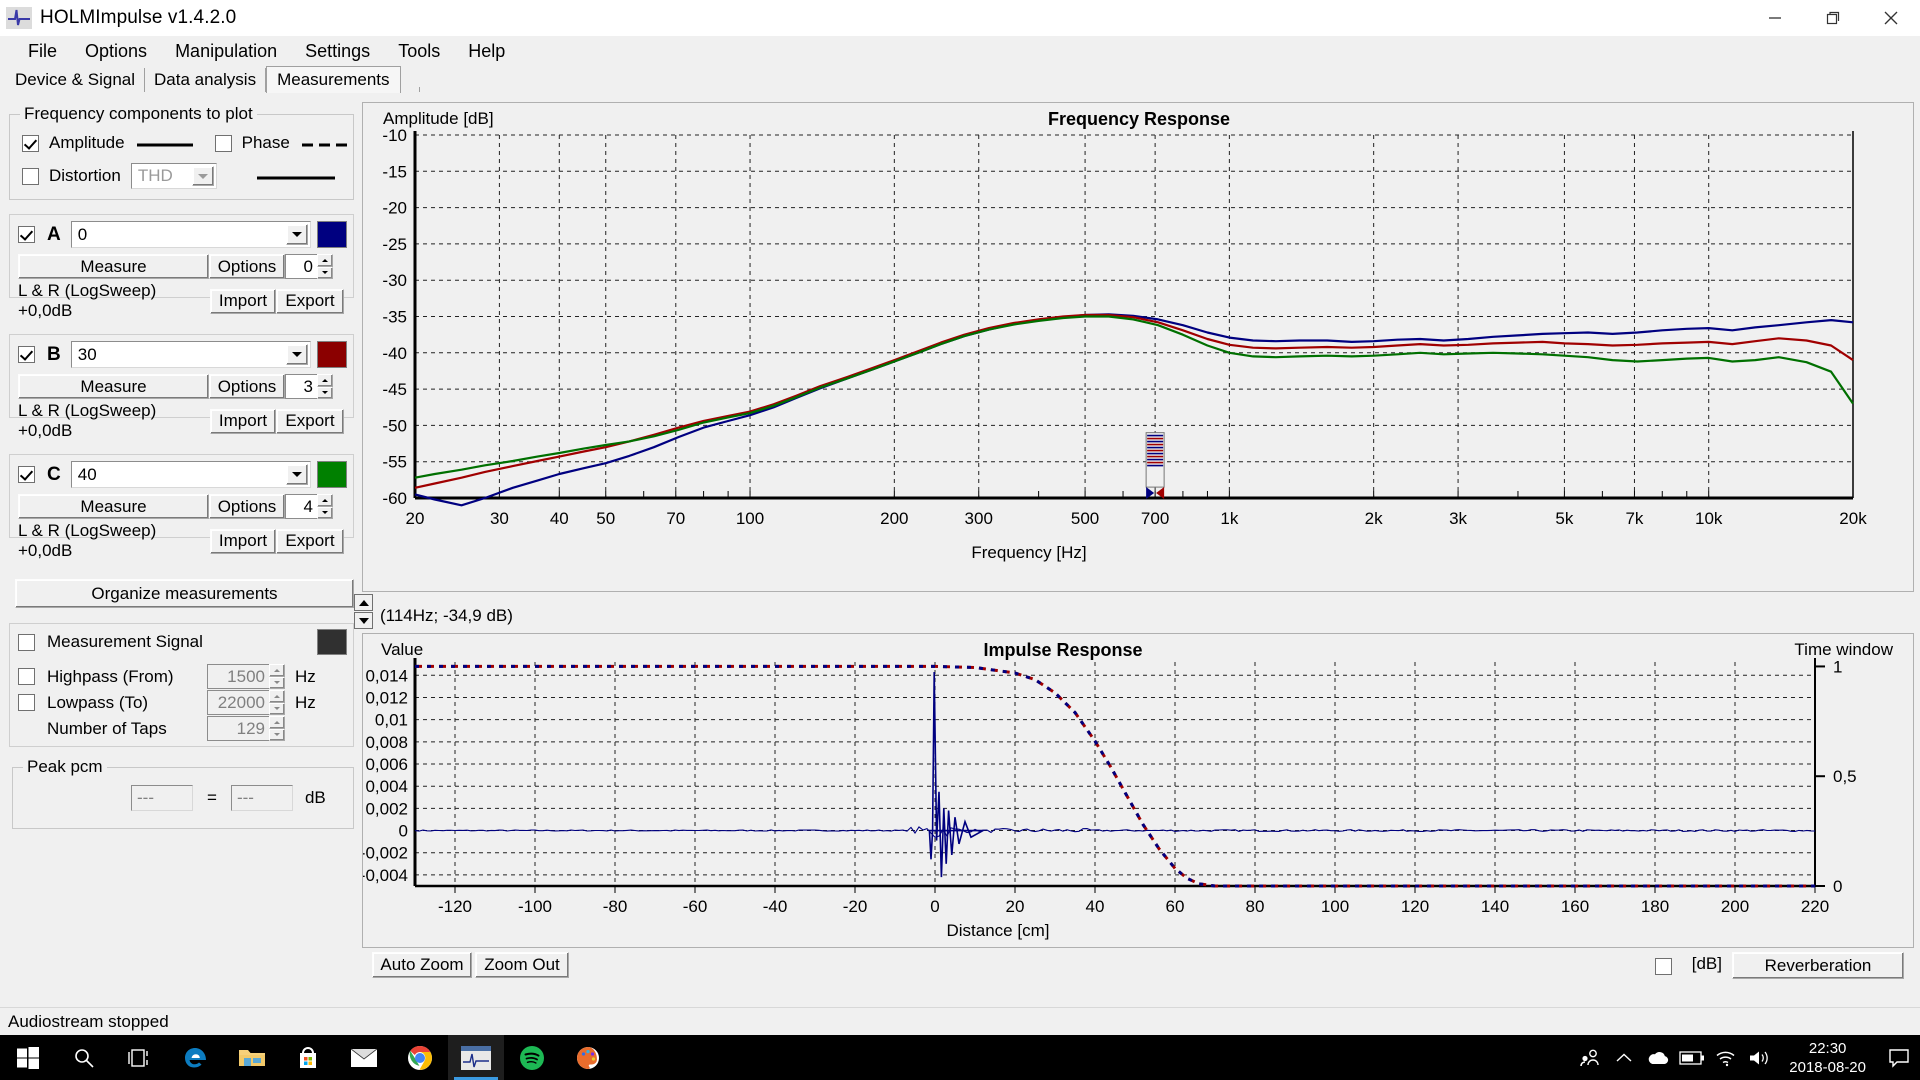  I want to click on show-hidden-icons-icon, so click(1624, 1057).